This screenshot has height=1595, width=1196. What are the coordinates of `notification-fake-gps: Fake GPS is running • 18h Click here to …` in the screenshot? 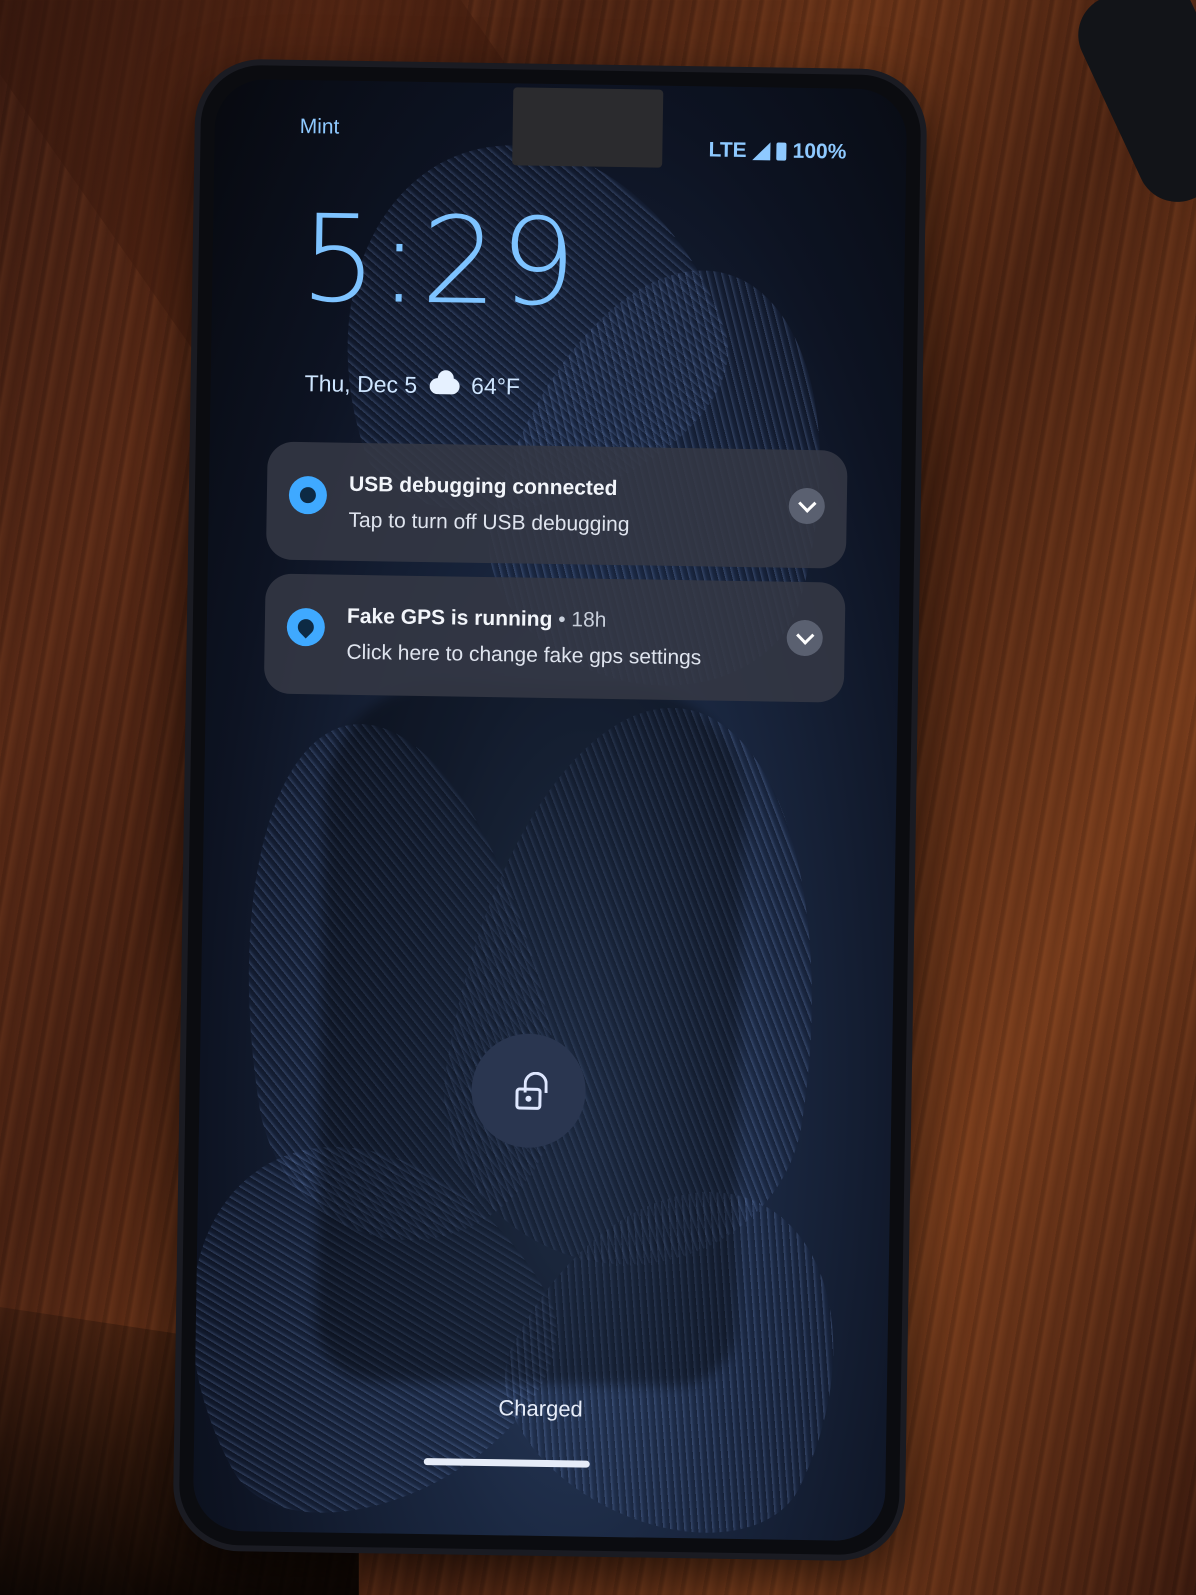 It's located at (554, 638).